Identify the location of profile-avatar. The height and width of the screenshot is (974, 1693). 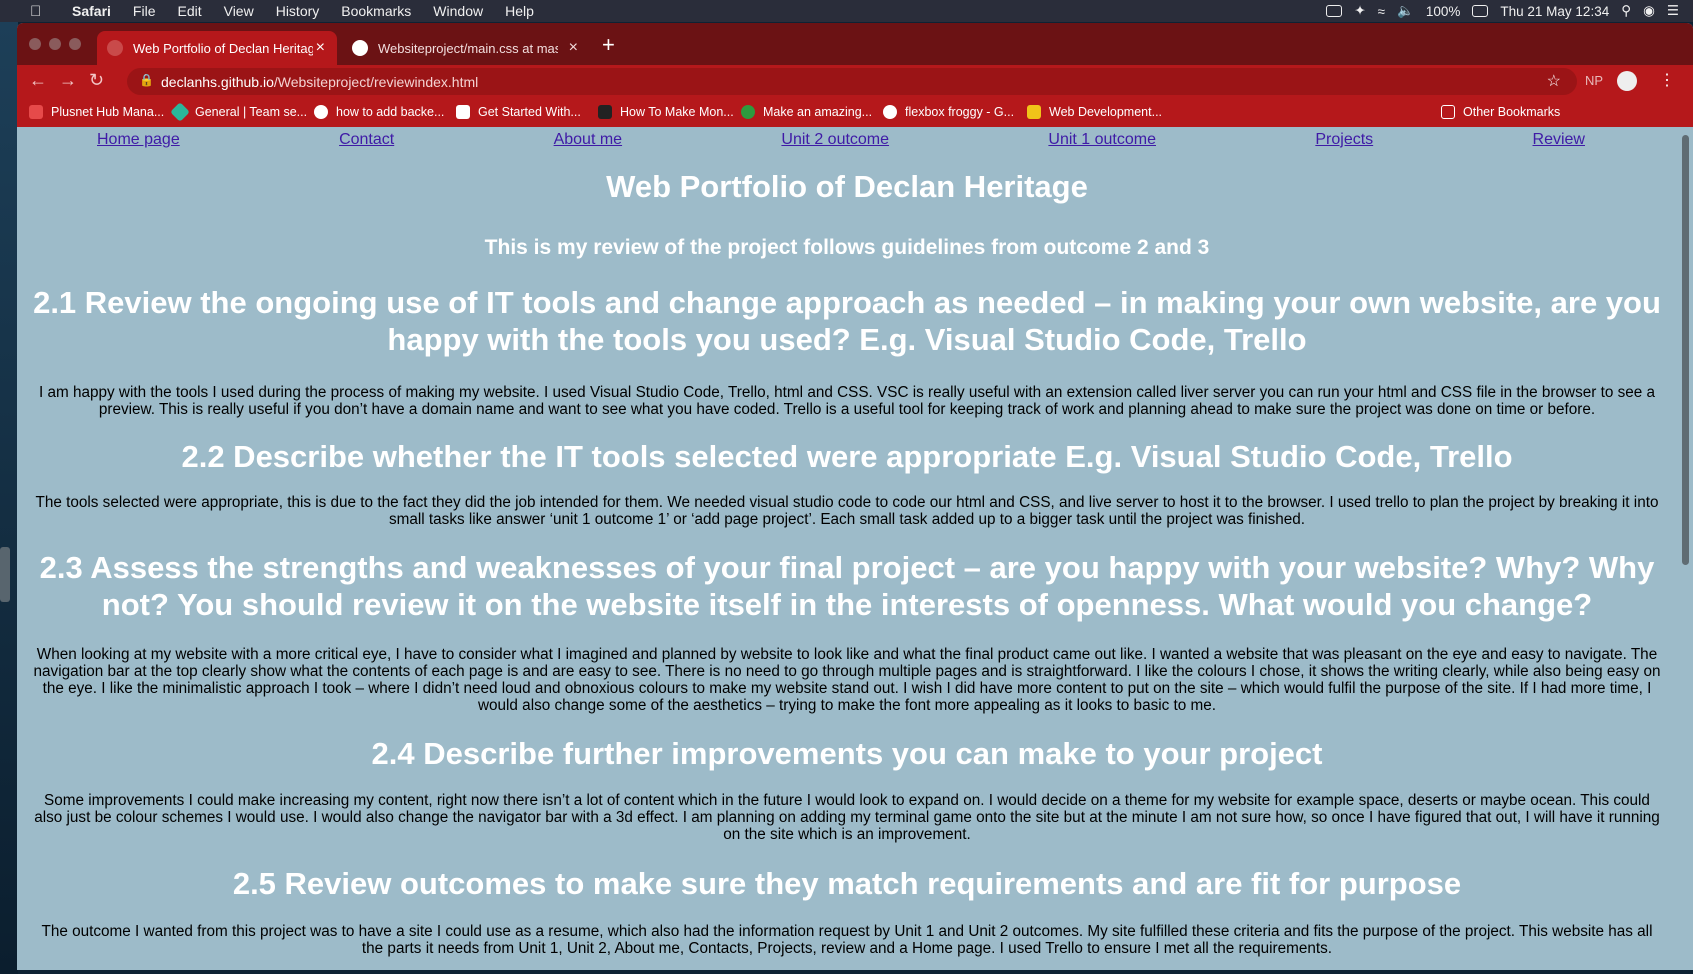
(1627, 81).